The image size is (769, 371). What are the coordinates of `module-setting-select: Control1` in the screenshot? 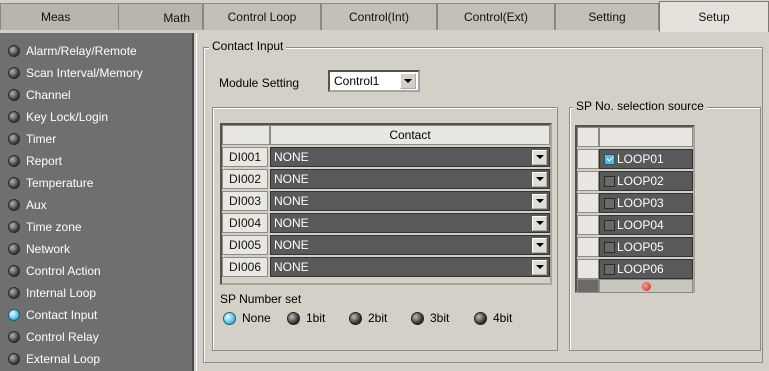 It's located at (374, 81).